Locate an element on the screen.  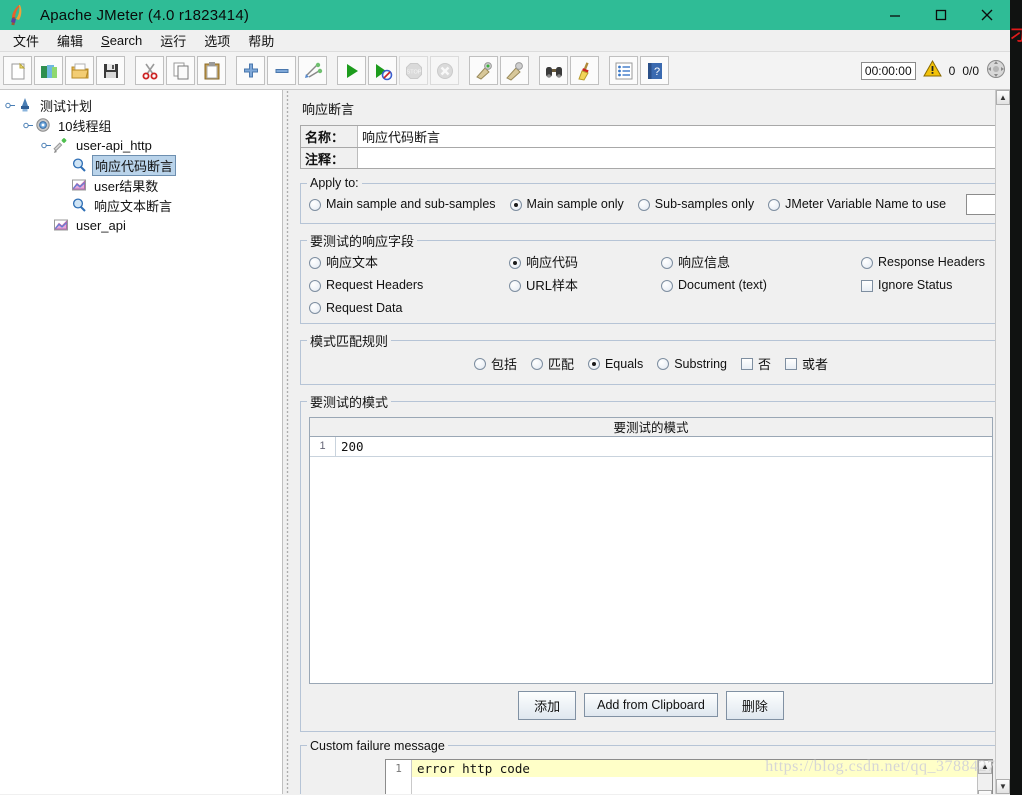
editor-scrollbar: ▲ ▼ is located at coordinates (984, 776).